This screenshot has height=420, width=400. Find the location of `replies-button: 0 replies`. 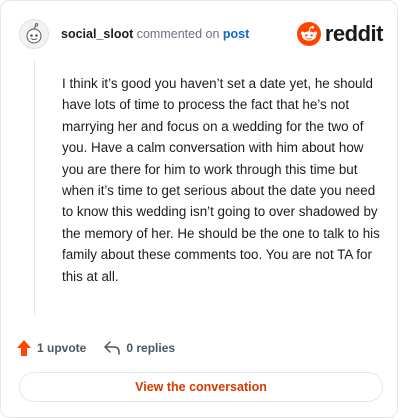

replies-button: 0 replies is located at coordinates (139, 348).